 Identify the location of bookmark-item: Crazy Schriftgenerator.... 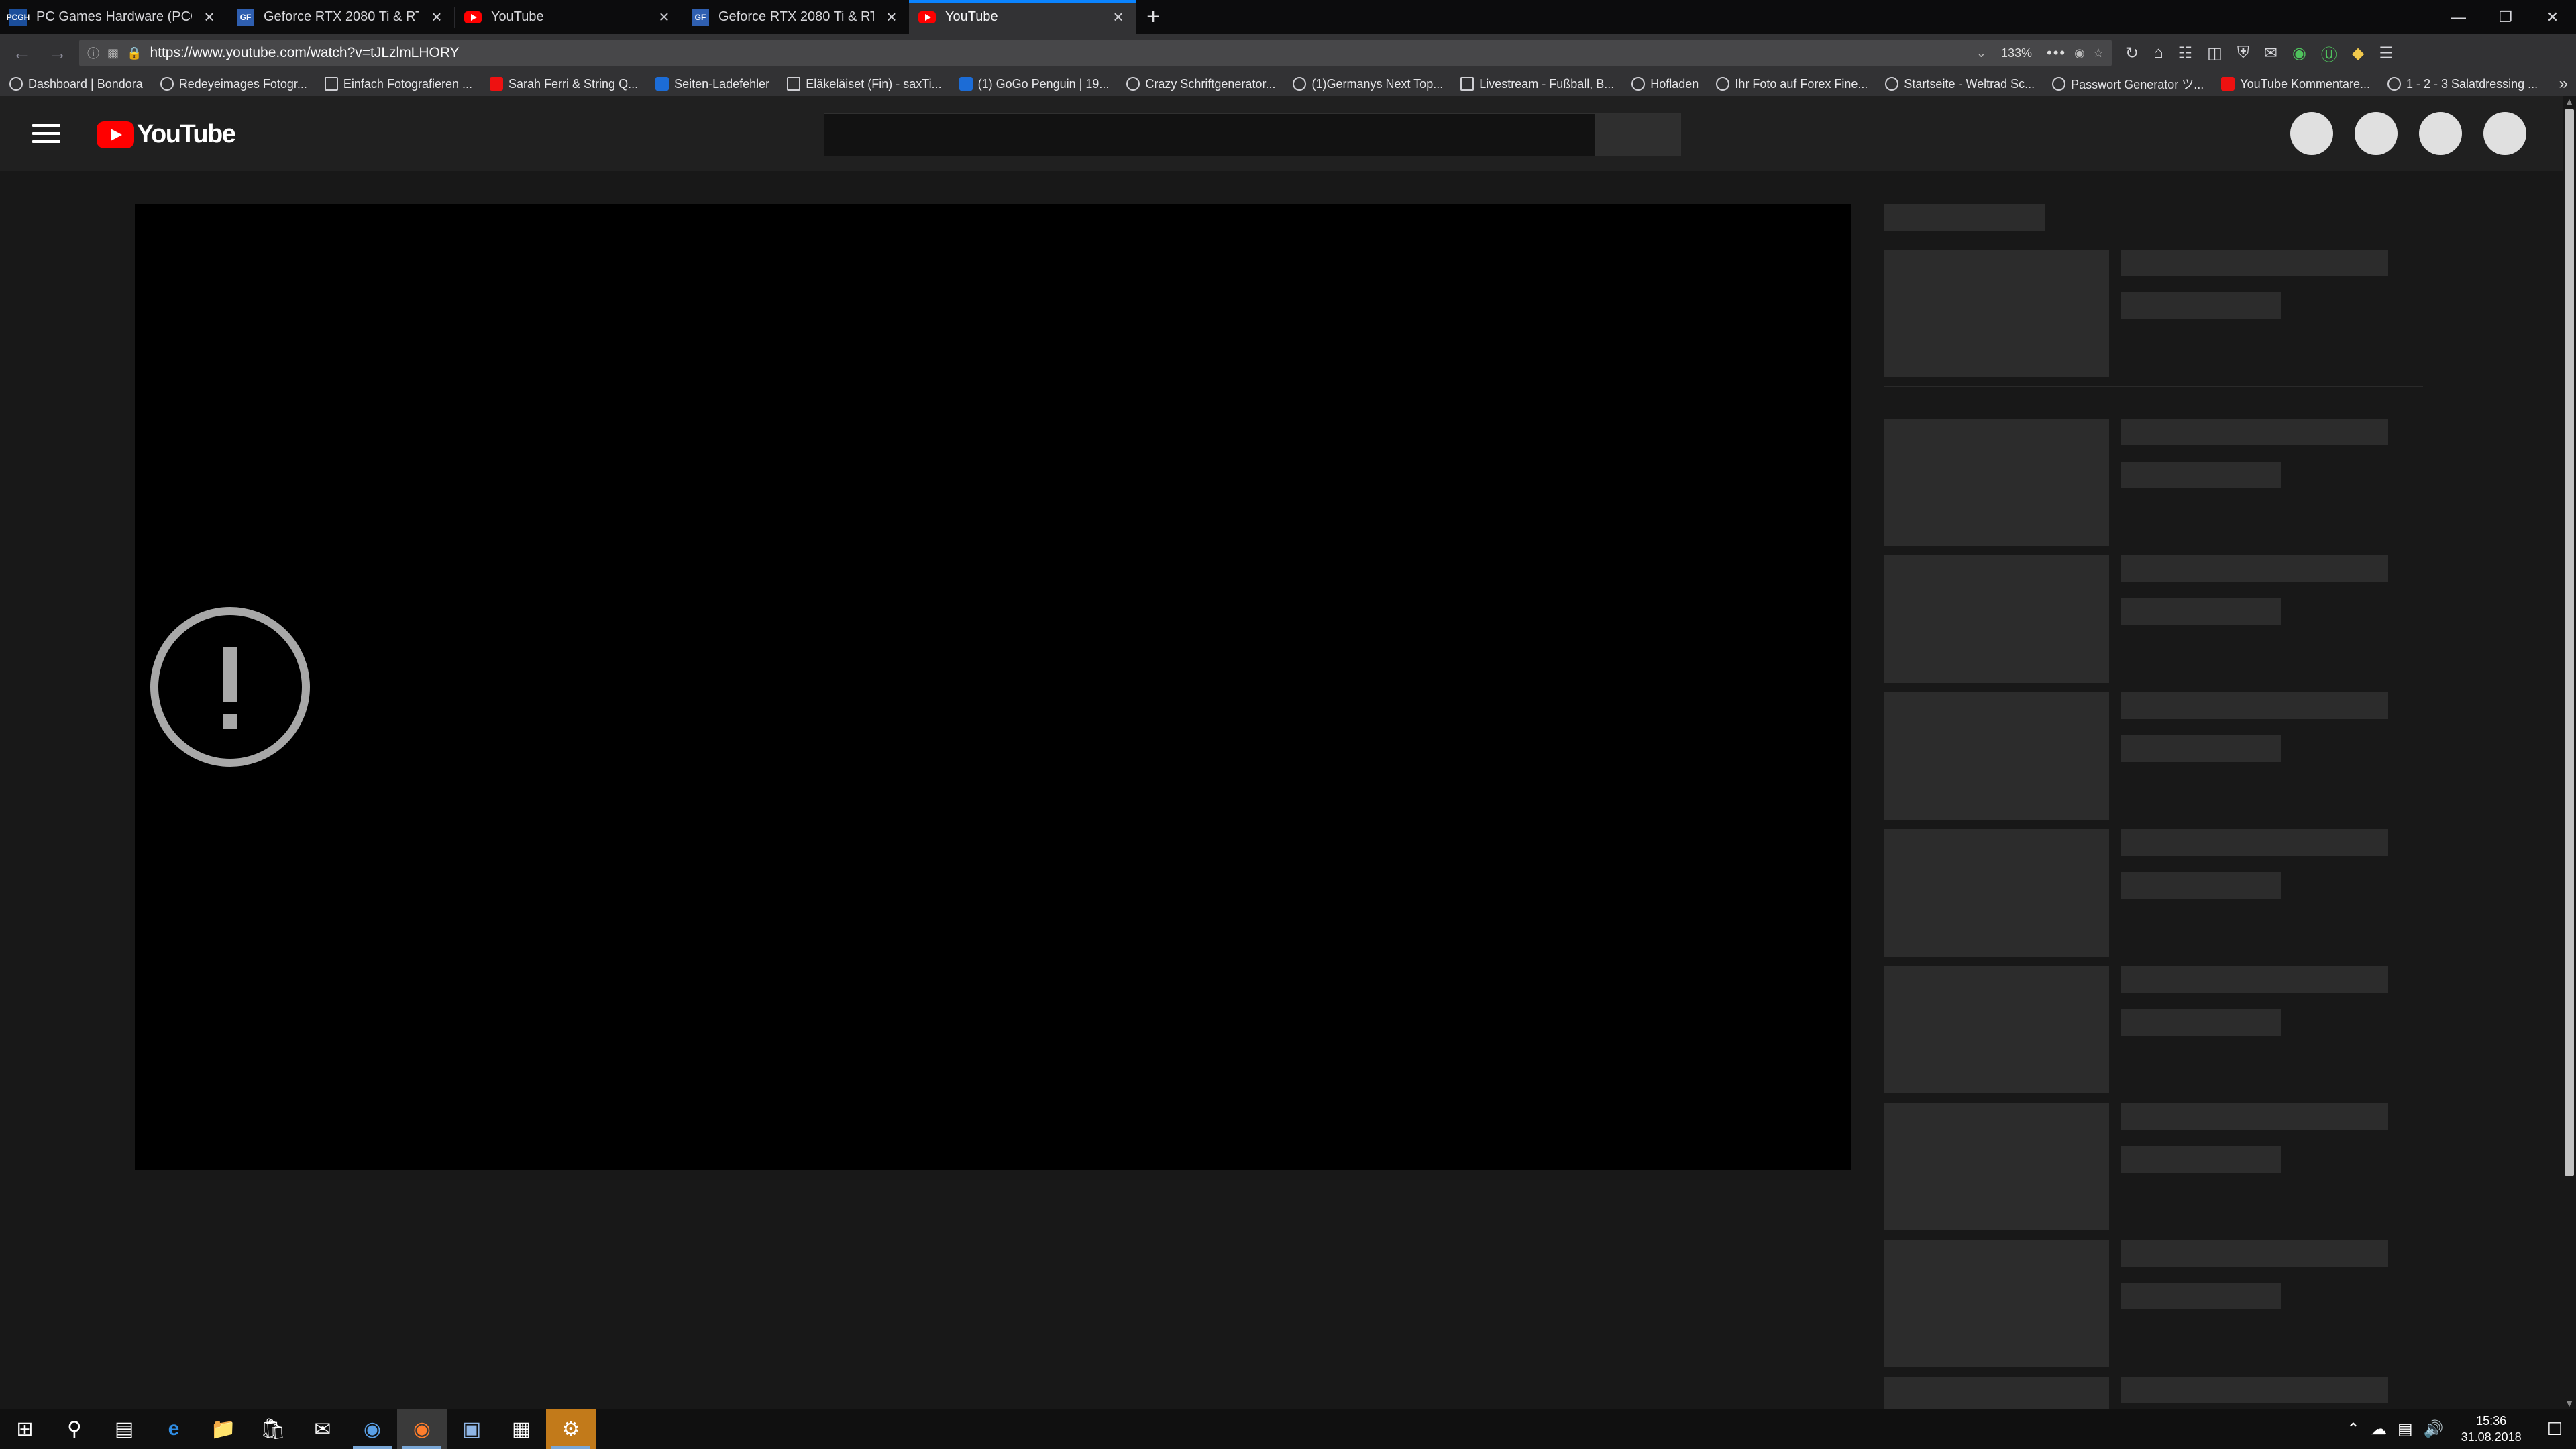
(1200, 84).